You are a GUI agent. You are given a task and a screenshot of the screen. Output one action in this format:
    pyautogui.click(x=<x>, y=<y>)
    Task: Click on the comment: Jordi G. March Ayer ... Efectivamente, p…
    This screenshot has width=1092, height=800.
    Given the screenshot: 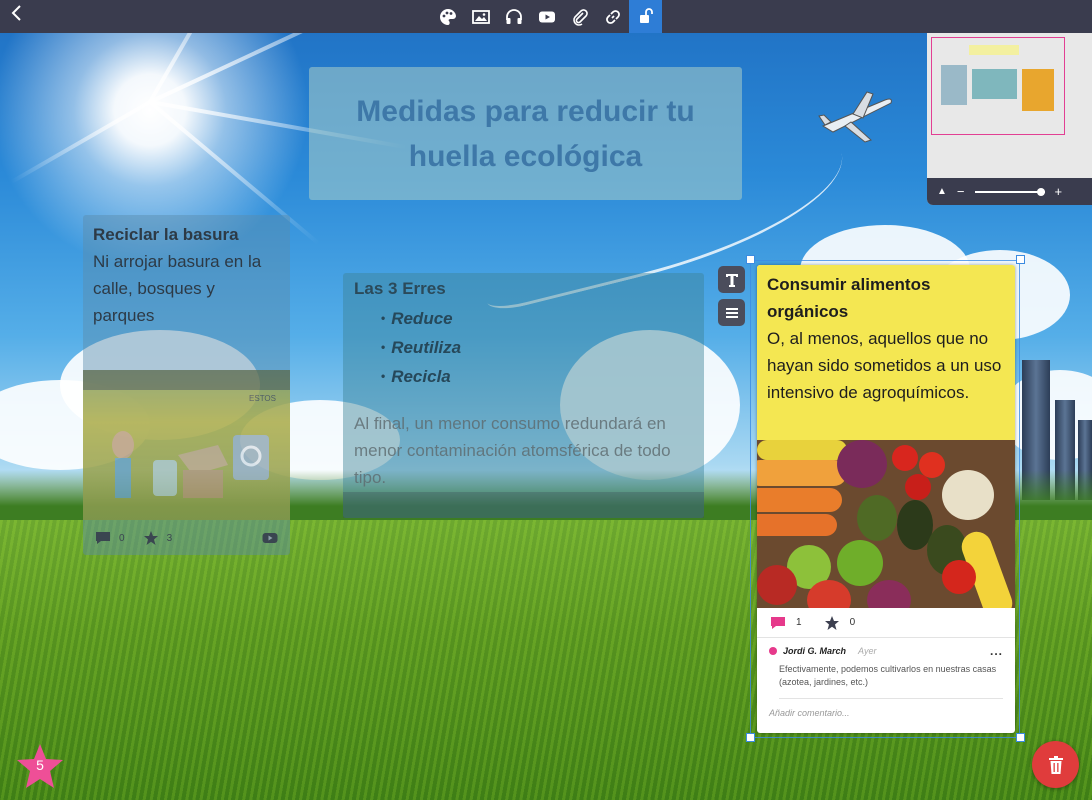 What is the action you would take?
    pyautogui.click(x=886, y=668)
    